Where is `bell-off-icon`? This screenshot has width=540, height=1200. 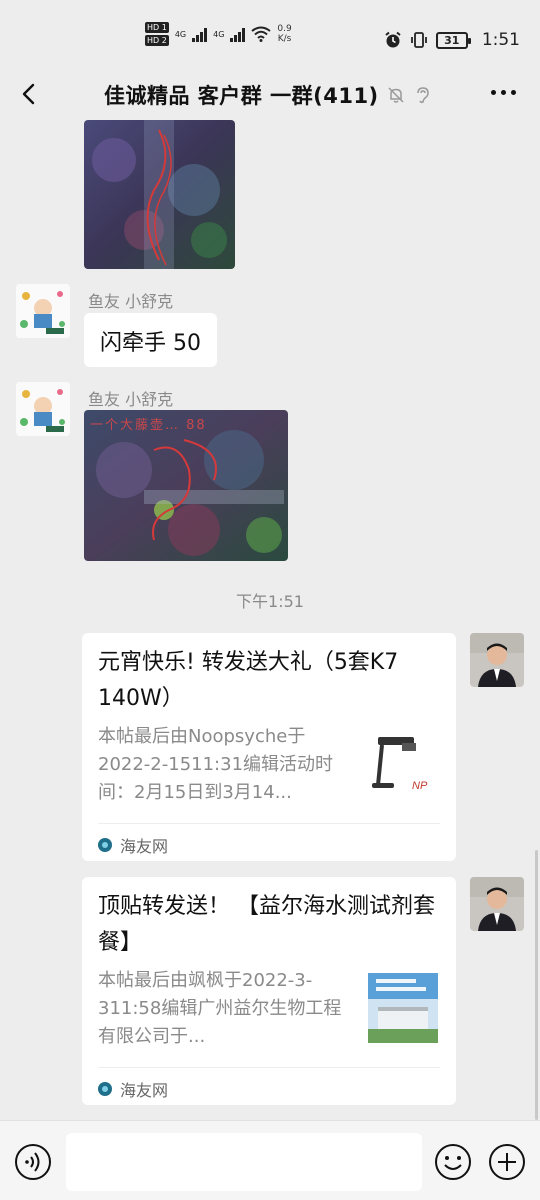 bell-off-icon is located at coordinates (396, 95).